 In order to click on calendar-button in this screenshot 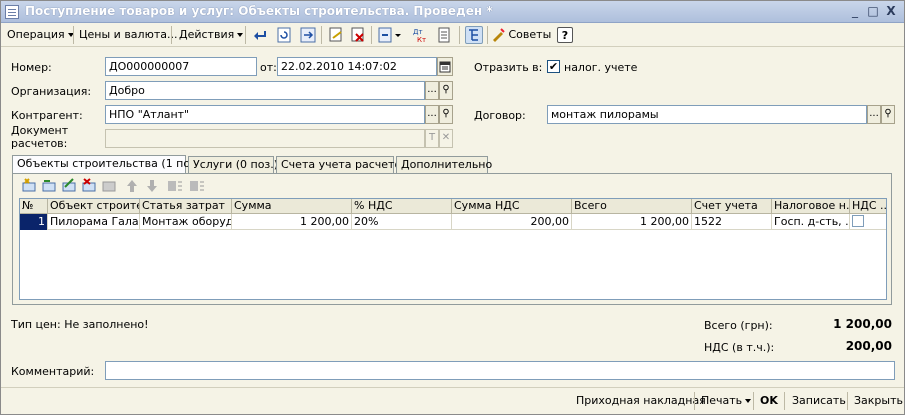, I will do `click(445, 66)`.